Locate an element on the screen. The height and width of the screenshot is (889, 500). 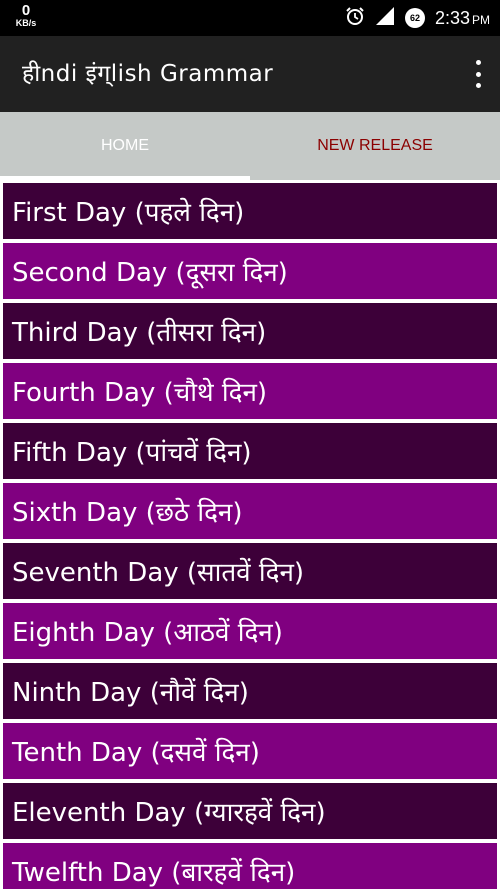
list-item-day-4: Fourth Day (चौथे दिन) is located at coordinates (250, 391).